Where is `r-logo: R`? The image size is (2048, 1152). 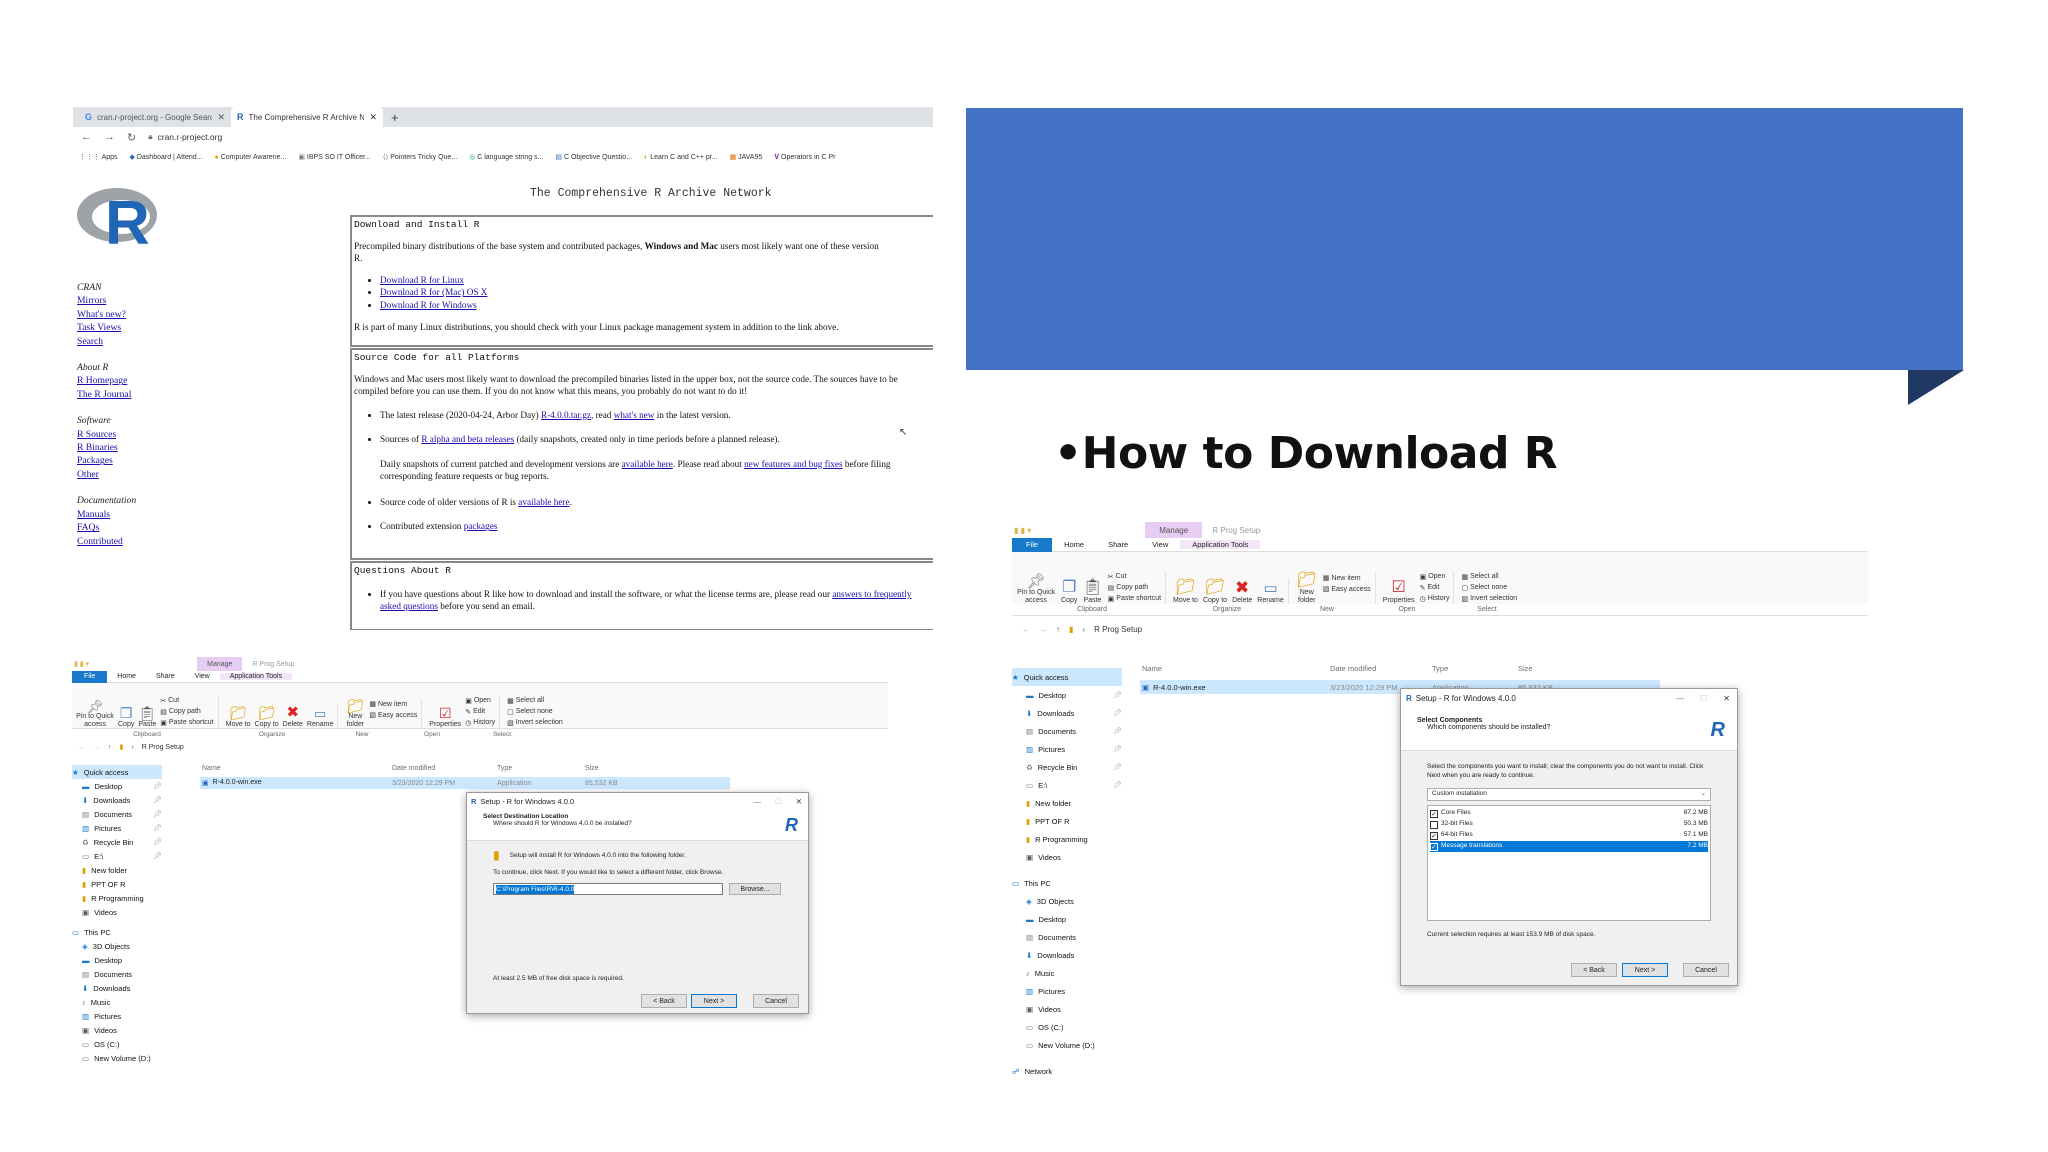
r-logo: R is located at coordinates (120, 224).